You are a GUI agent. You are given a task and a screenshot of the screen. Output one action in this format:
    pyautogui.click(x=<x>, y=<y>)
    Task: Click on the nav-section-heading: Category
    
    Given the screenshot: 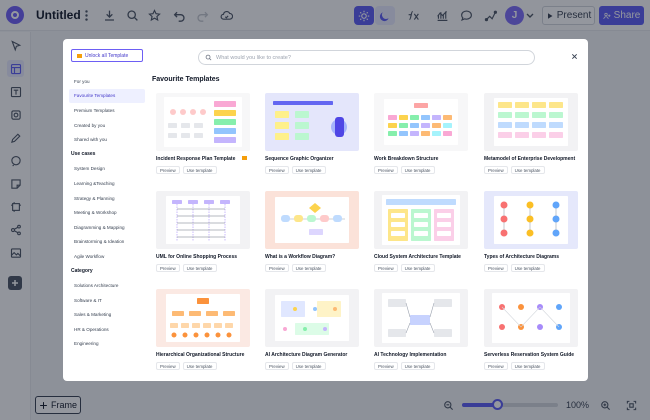 What is the action you would take?
    pyautogui.click(x=82, y=271)
    